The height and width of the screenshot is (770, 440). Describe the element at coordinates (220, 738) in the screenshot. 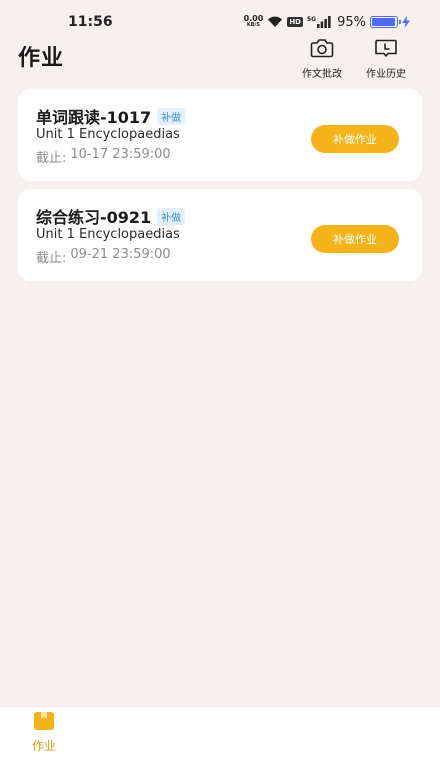

I see `bottom-nav: 作业` at that location.